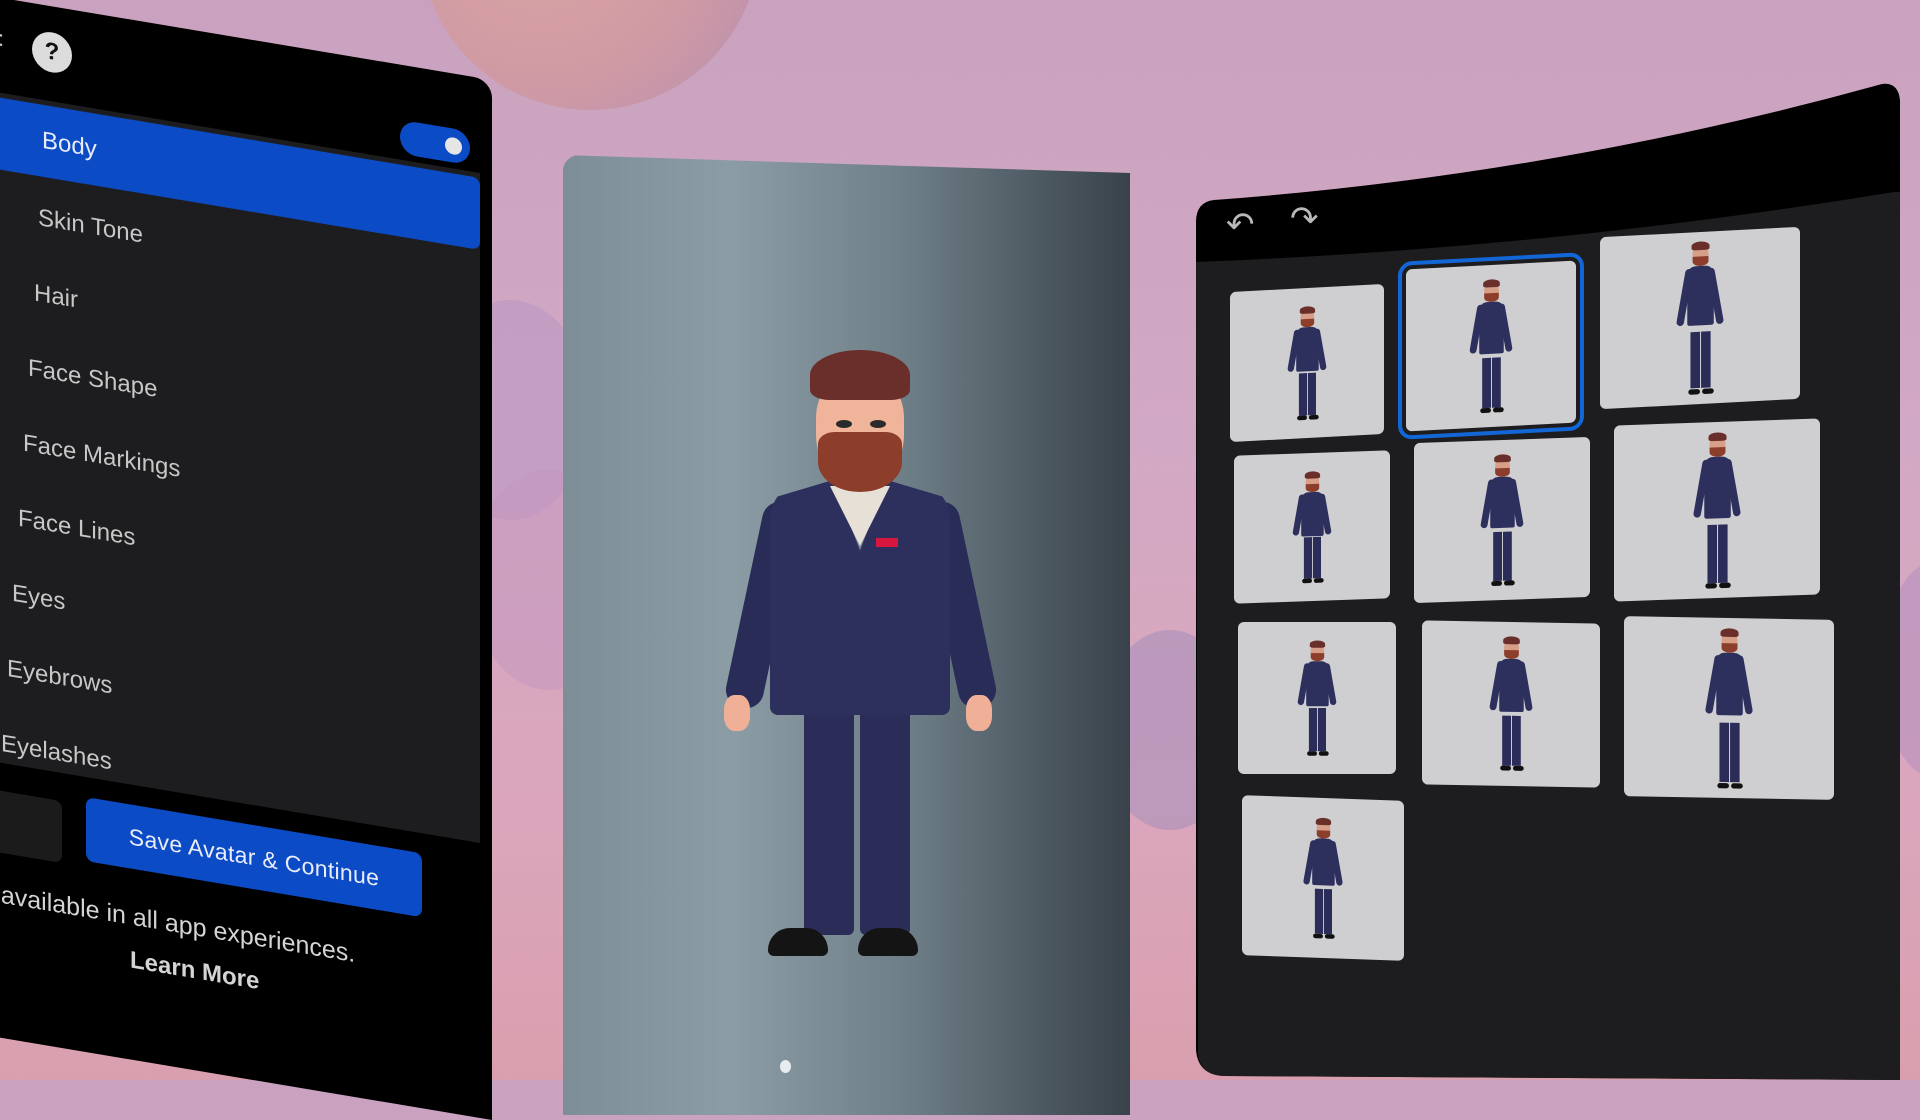  What do you see at coordinates (861, 670) in the screenshot?
I see `avatar-preview` at bounding box center [861, 670].